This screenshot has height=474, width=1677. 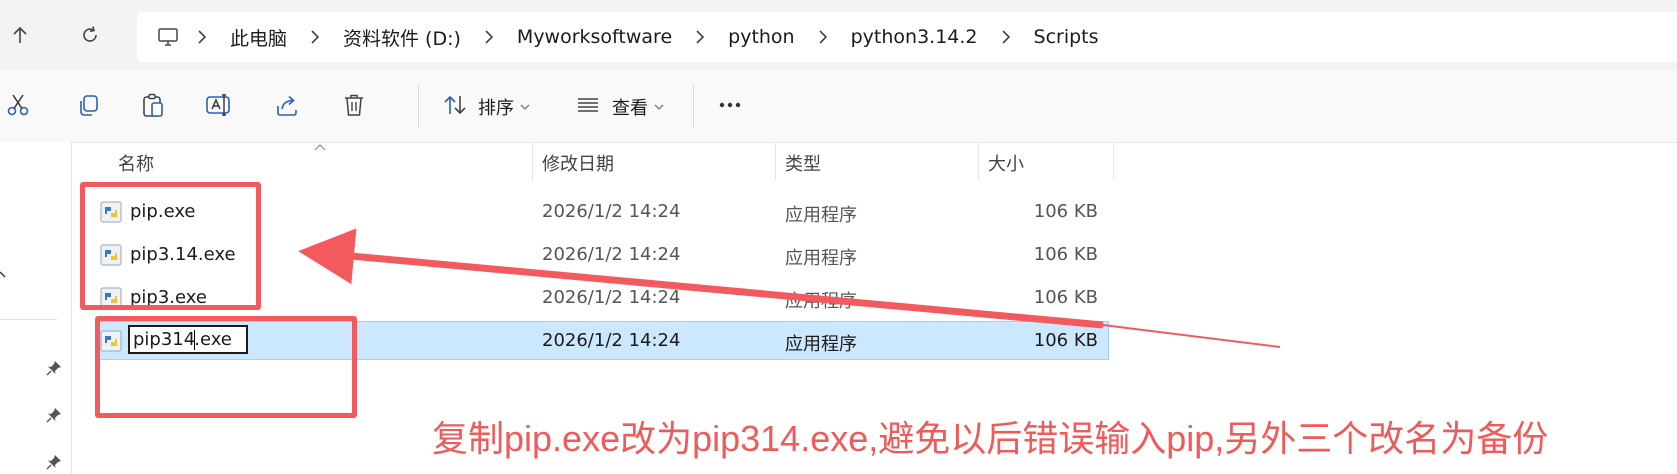 I want to click on annotation-arrow, so click(x=789, y=288).